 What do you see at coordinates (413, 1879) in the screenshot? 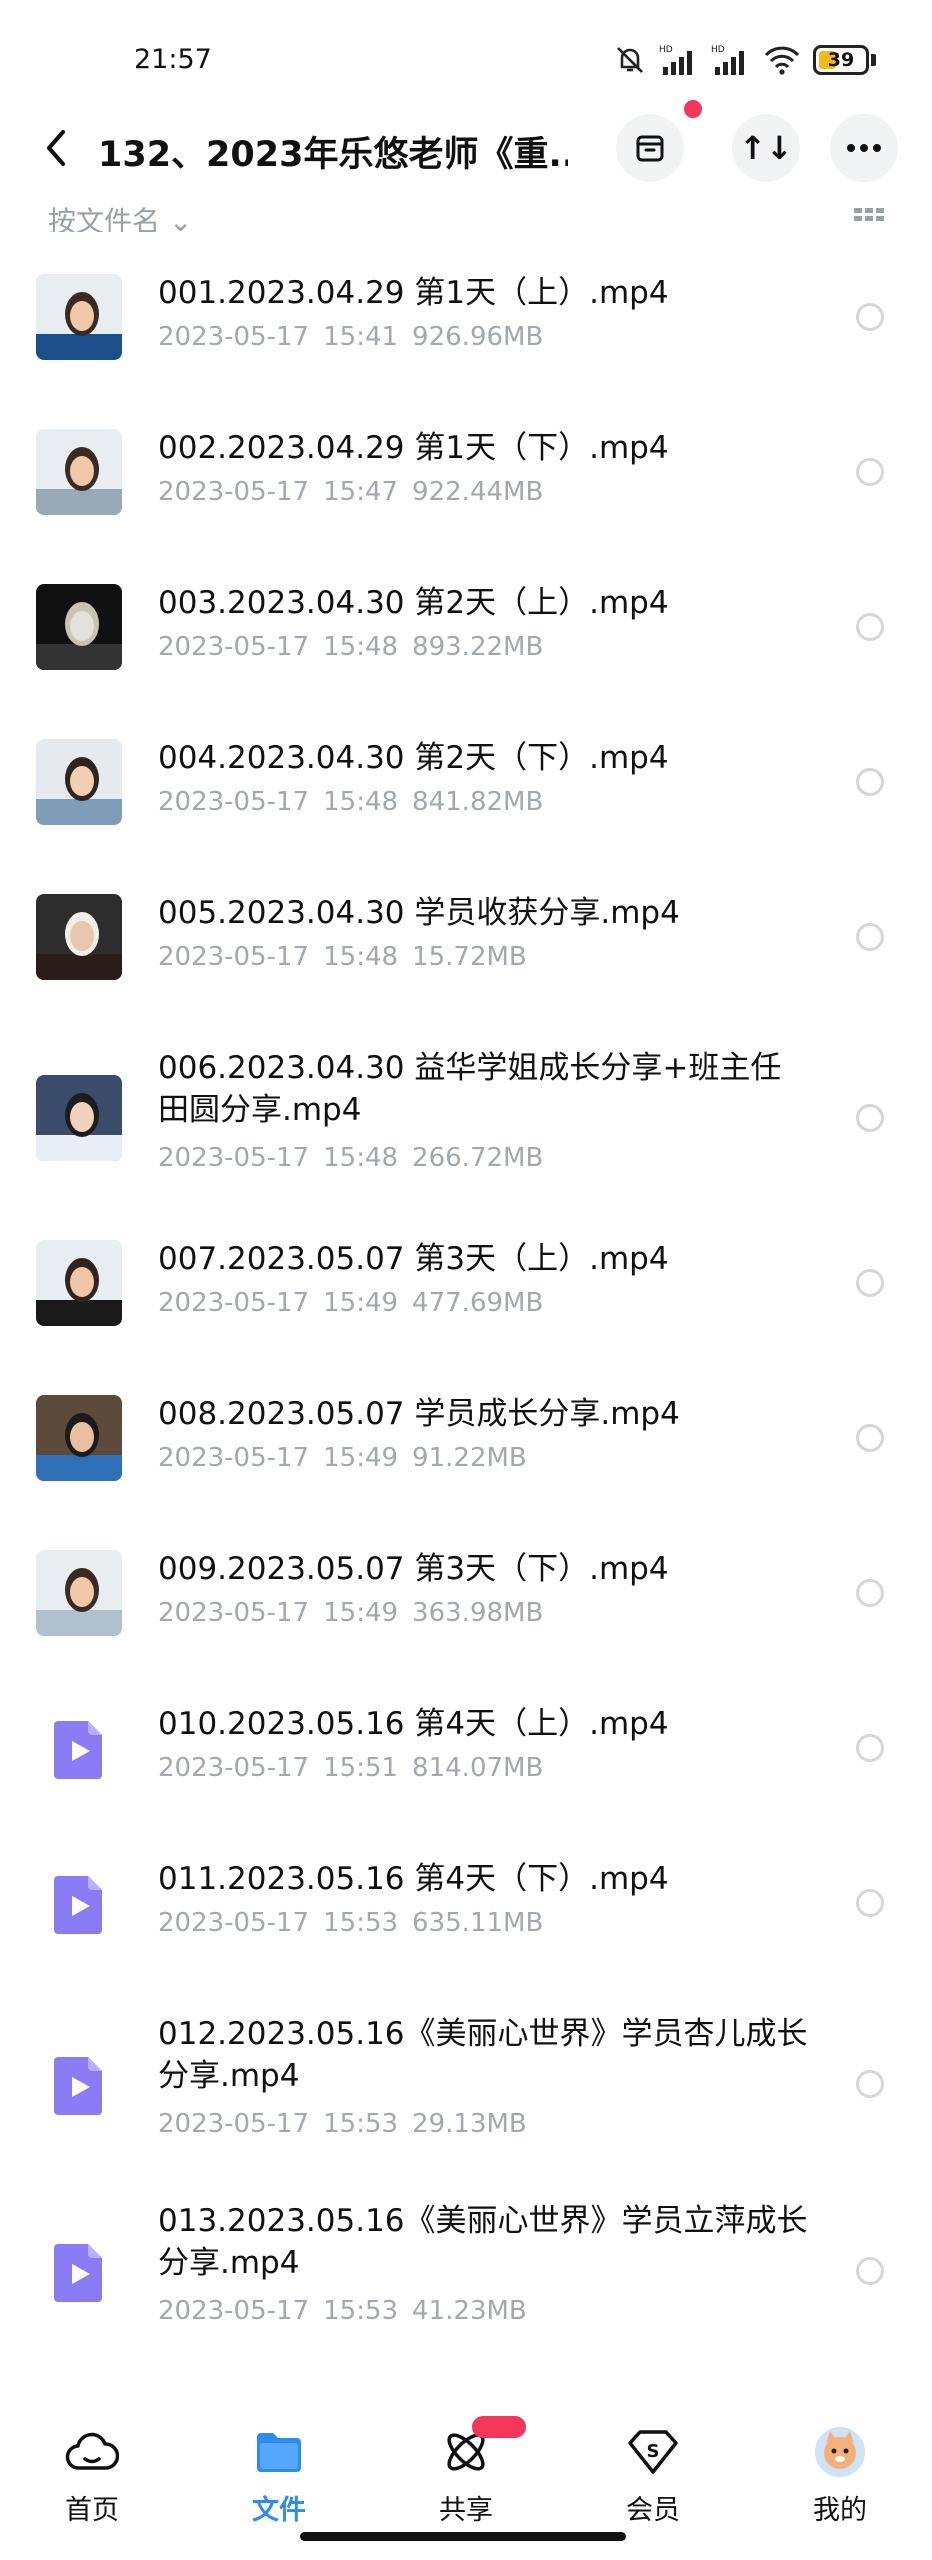
I see `file-name: 011.2023.05.16 第4天（下）.mp4` at bounding box center [413, 1879].